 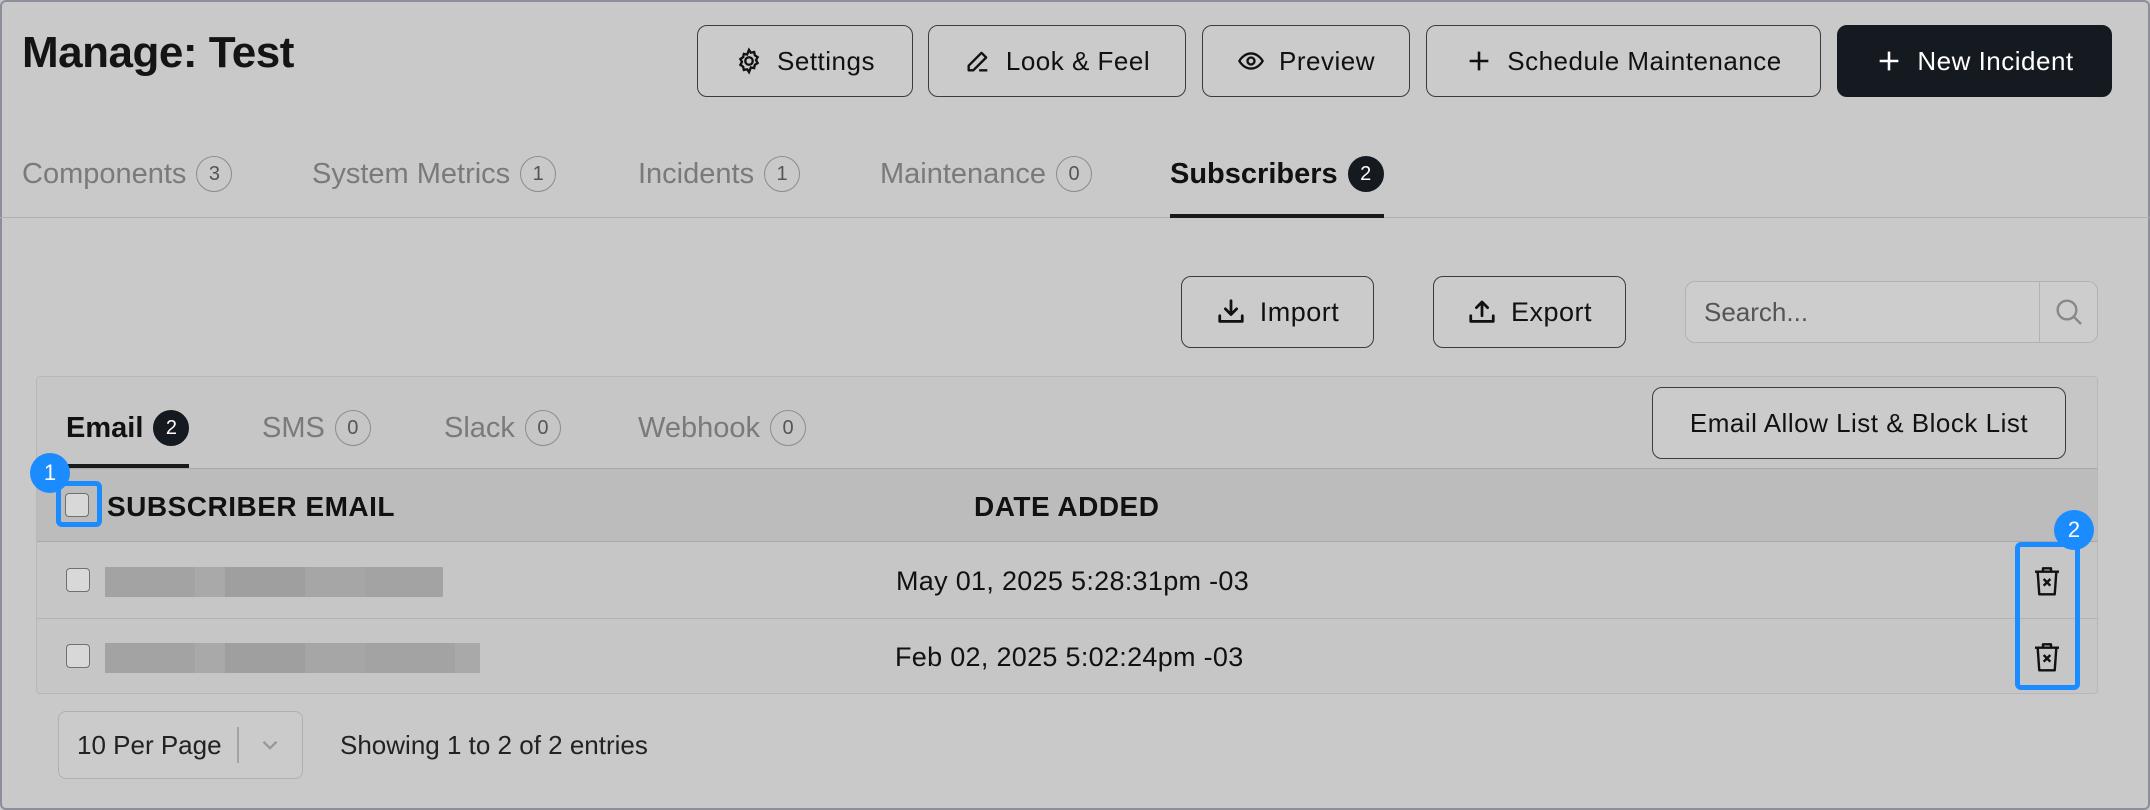 I want to click on tab-label: Maintenance, so click(x=963, y=174).